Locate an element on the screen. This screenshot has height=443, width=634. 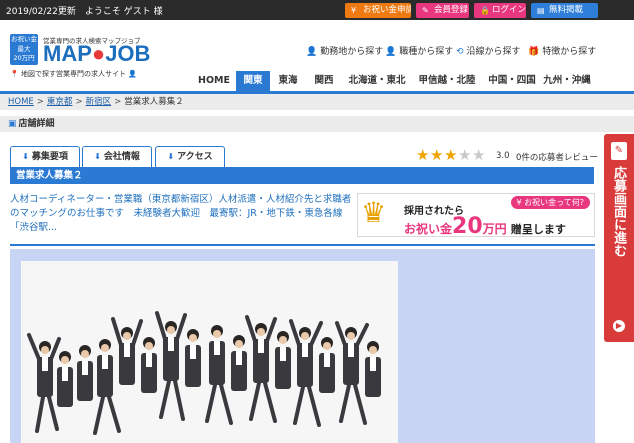
gift-icon: 🎁 is located at coordinates (534, 52).